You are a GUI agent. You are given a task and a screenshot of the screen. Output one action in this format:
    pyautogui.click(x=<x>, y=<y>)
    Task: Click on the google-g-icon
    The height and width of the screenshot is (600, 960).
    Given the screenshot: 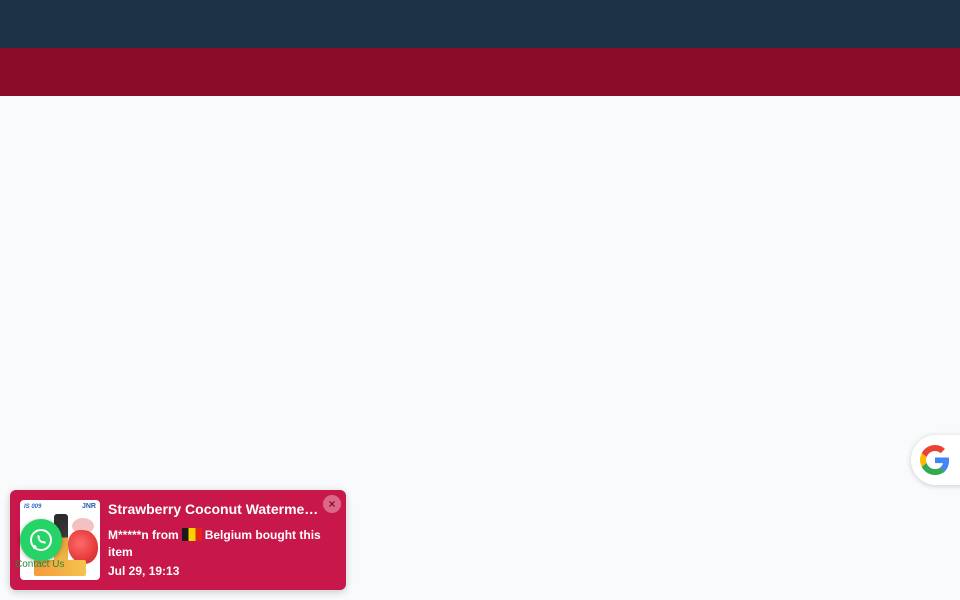 What is the action you would take?
    pyautogui.click(x=935, y=460)
    